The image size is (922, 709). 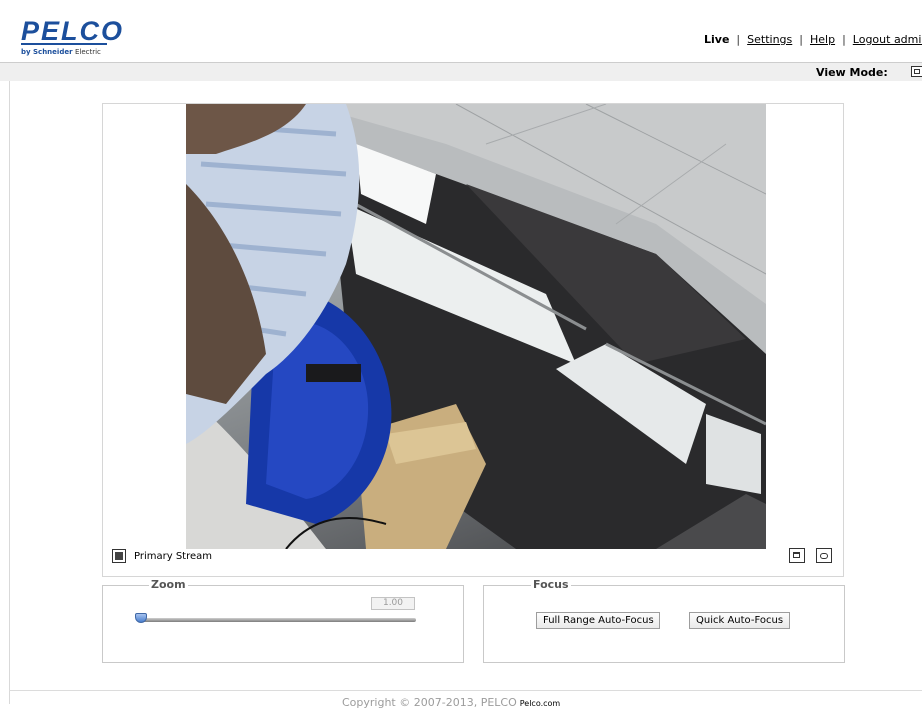 What do you see at coordinates (429, 702) in the screenshot?
I see `copyright-notice: Copyright © 2007-2013, PELCO` at bounding box center [429, 702].